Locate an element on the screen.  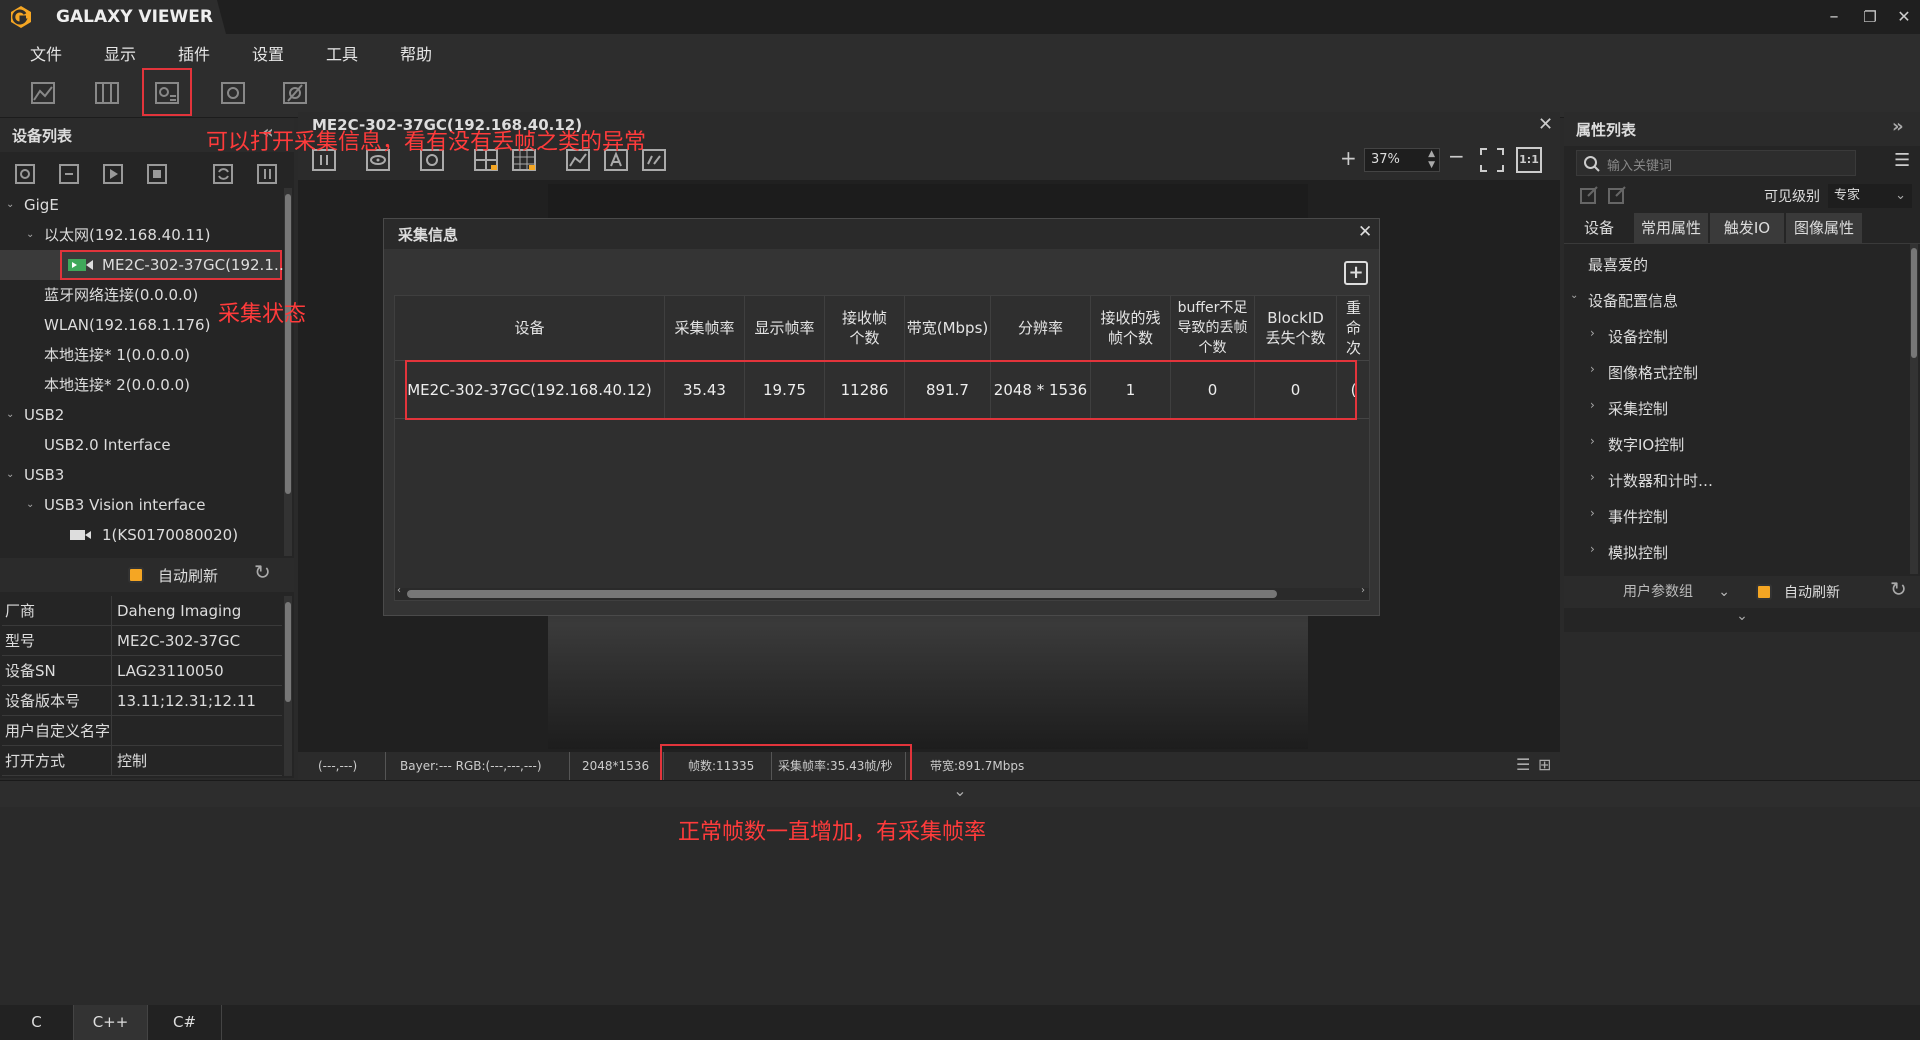
refresh-icon: ↻ is located at coordinates (262, 572).